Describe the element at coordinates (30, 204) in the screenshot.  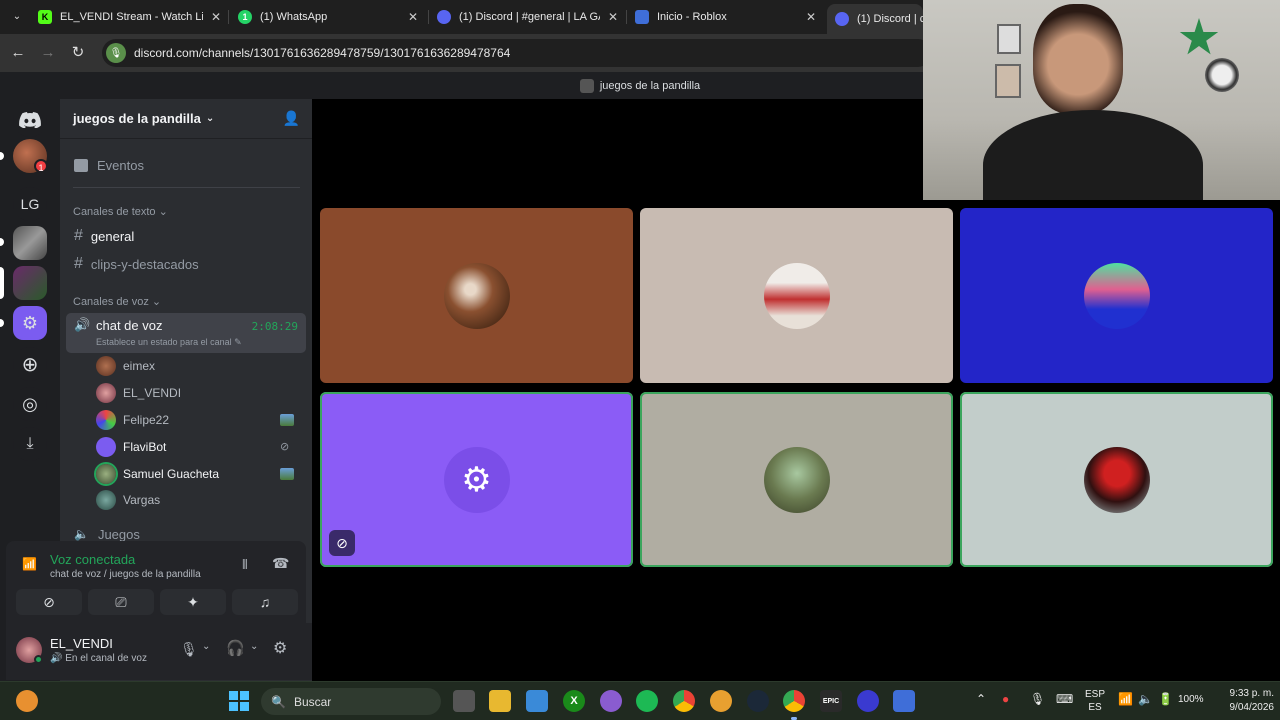
I see `server-lg: LG` at that location.